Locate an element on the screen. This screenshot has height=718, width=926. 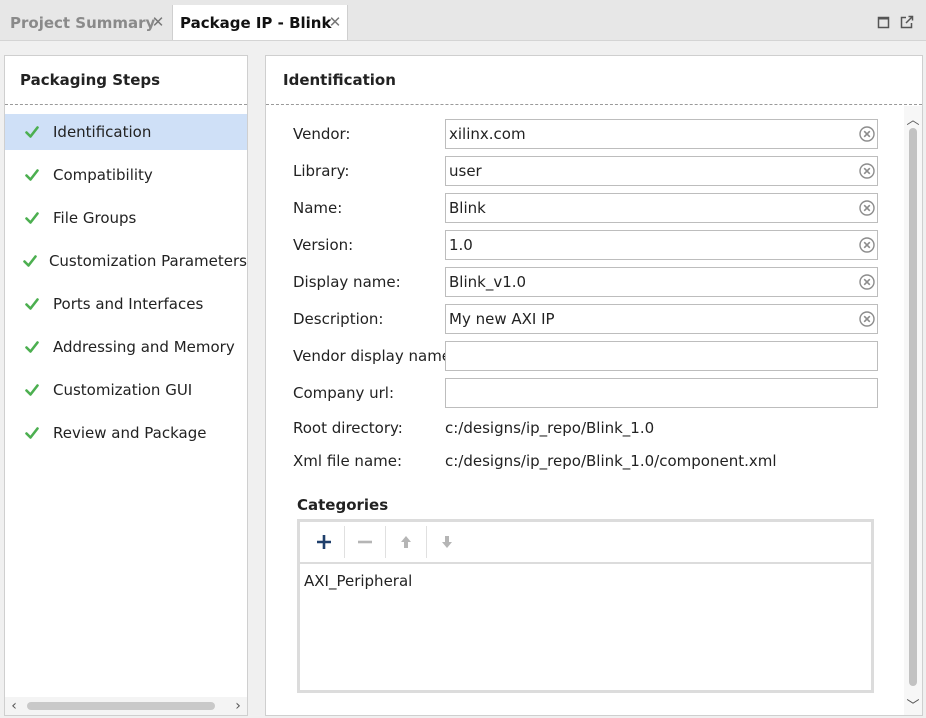
step-customization-parameters: Customization Parameters is located at coordinates (126, 261).